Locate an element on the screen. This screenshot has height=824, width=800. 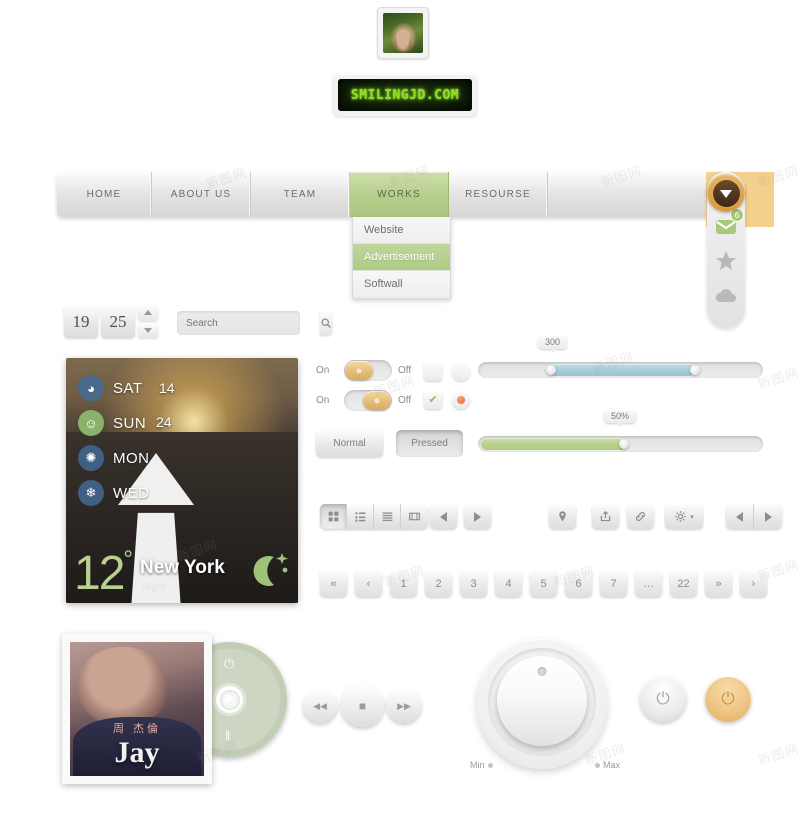
search-box is located at coordinates (254, 323).